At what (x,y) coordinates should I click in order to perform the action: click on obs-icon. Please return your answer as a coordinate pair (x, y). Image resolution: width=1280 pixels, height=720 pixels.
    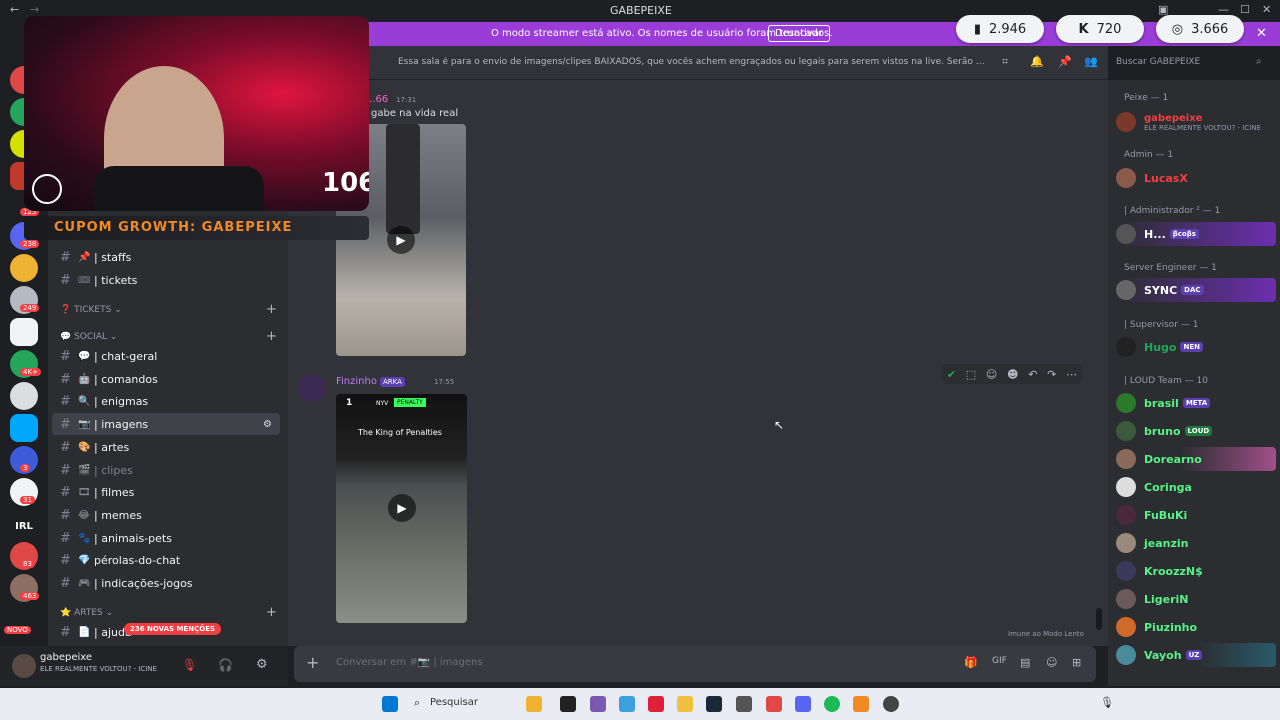
    Looking at the image, I should click on (891, 704).